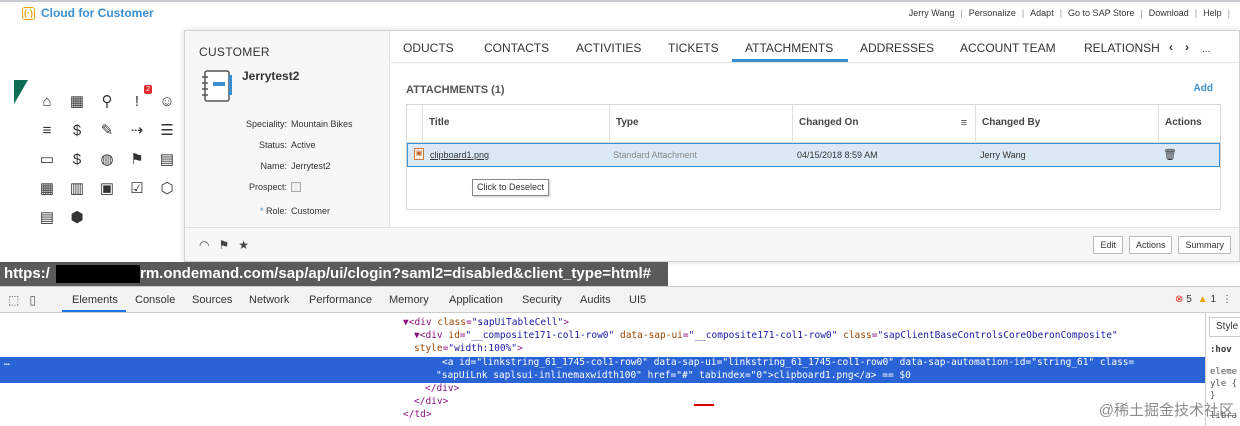 This screenshot has width=1240, height=426. What do you see at coordinates (1227, 299) in the screenshot?
I see `devtools-menu-icon: ⋮` at bounding box center [1227, 299].